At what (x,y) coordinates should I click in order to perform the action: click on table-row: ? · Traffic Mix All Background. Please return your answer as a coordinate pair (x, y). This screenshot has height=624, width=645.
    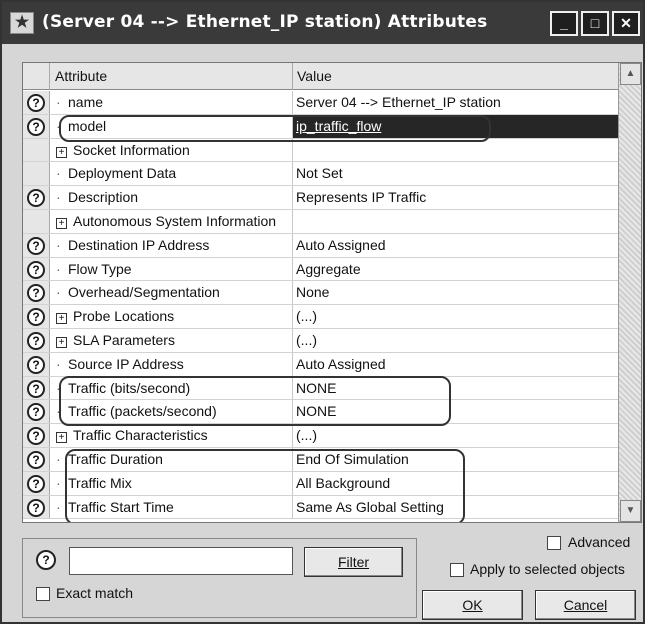
    Looking at the image, I should click on (320, 483).